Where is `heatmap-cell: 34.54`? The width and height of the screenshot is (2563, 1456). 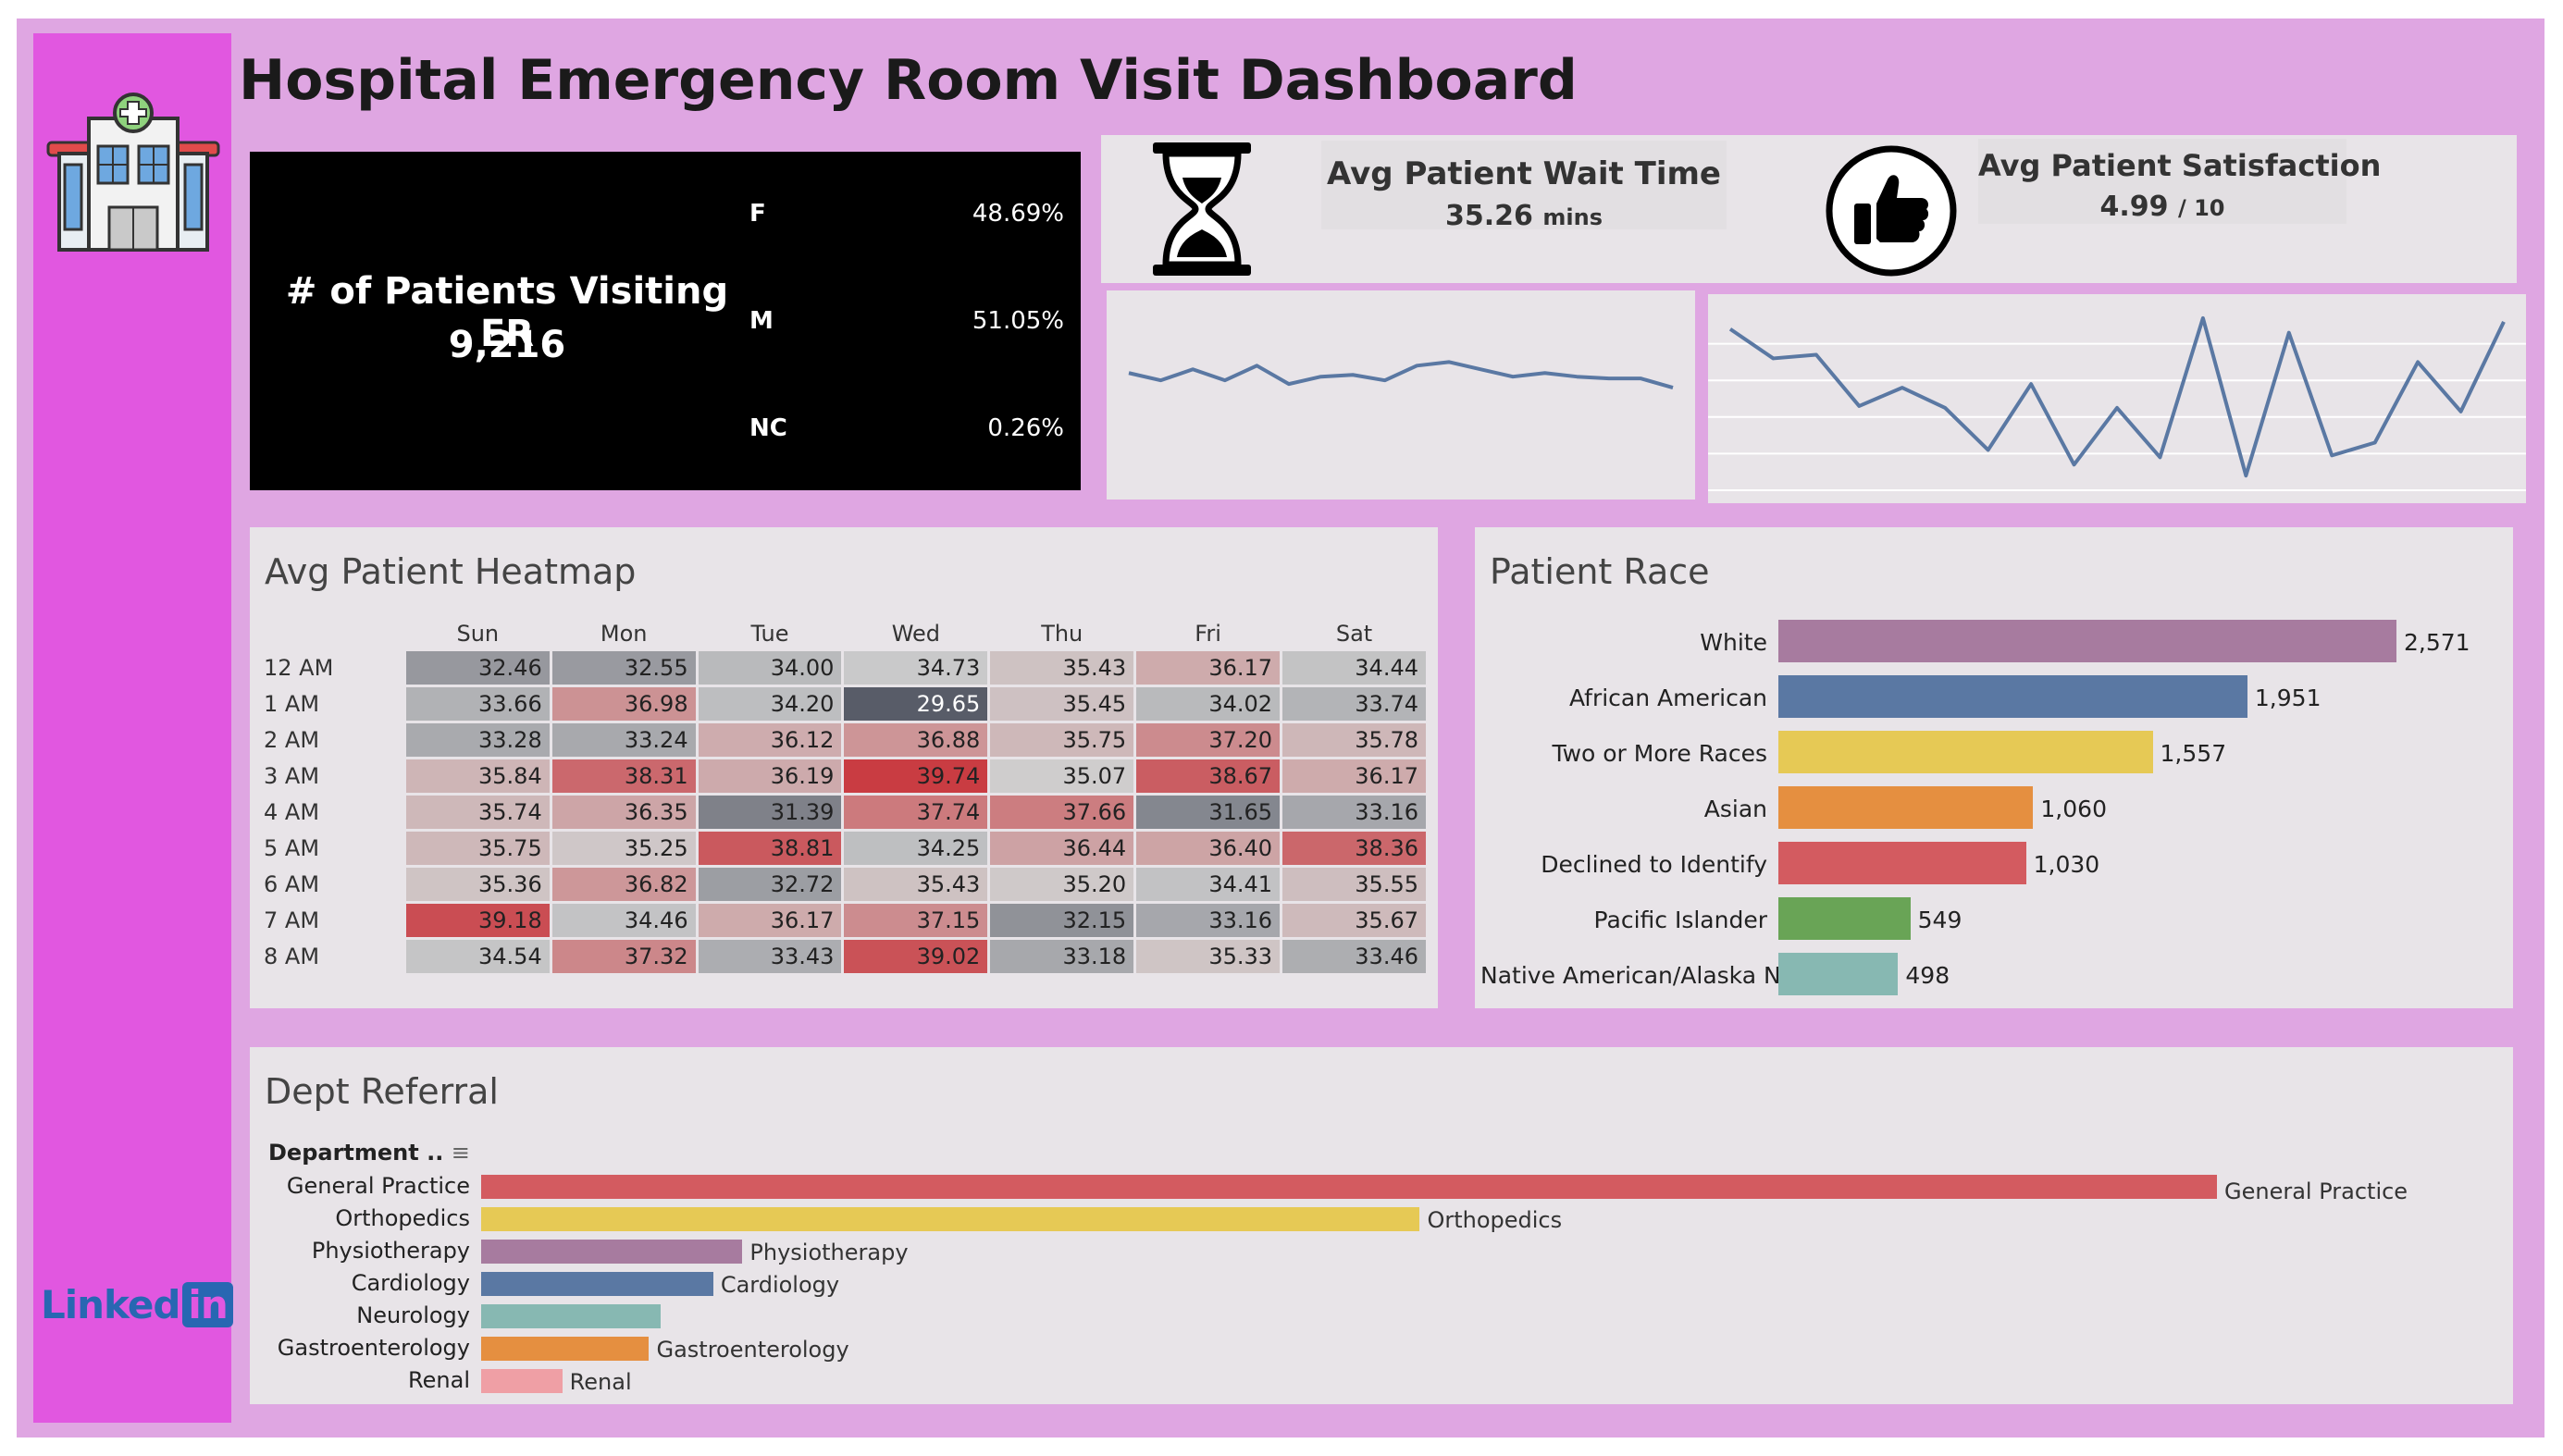
heatmap-cell: 34.54 is located at coordinates (478, 956).